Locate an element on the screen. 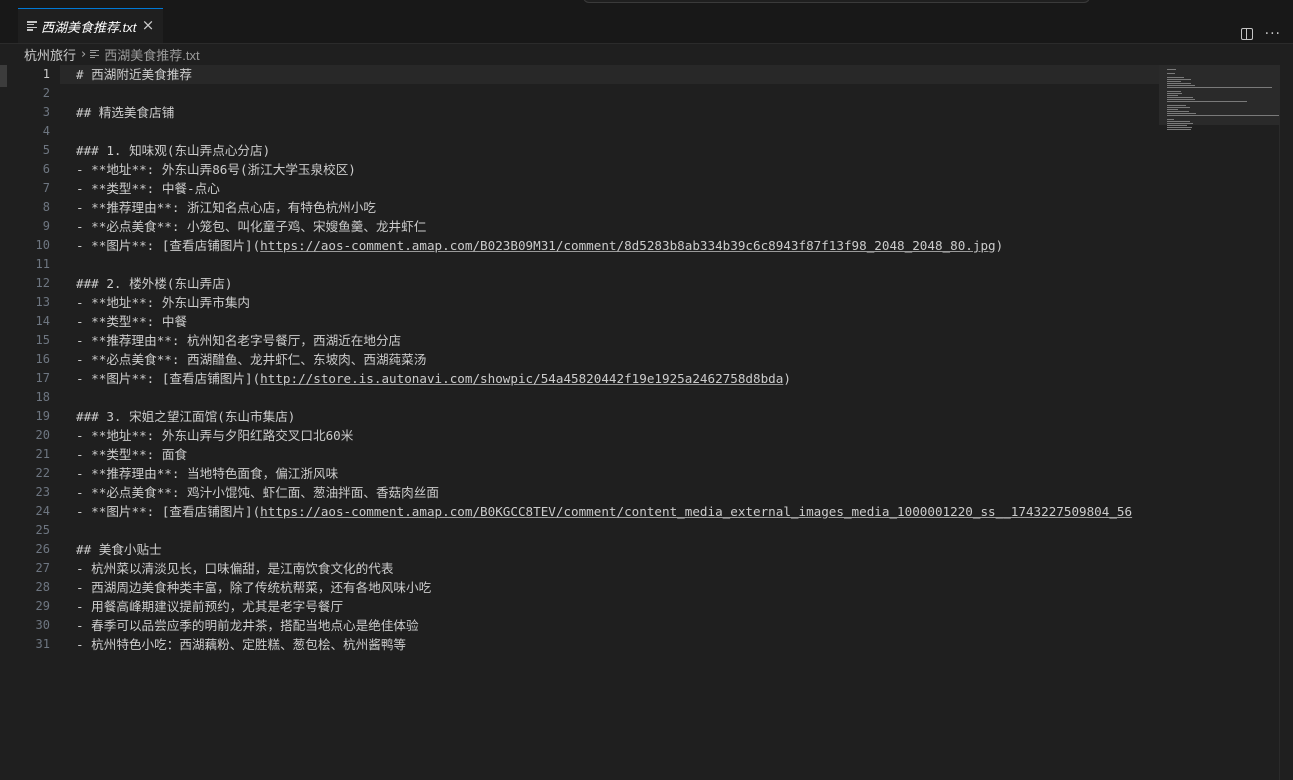 The height and width of the screenshot is (780, 1293). breadcrumb-file: 西湖美食推荐.txt is located at coordinates (151, 54).